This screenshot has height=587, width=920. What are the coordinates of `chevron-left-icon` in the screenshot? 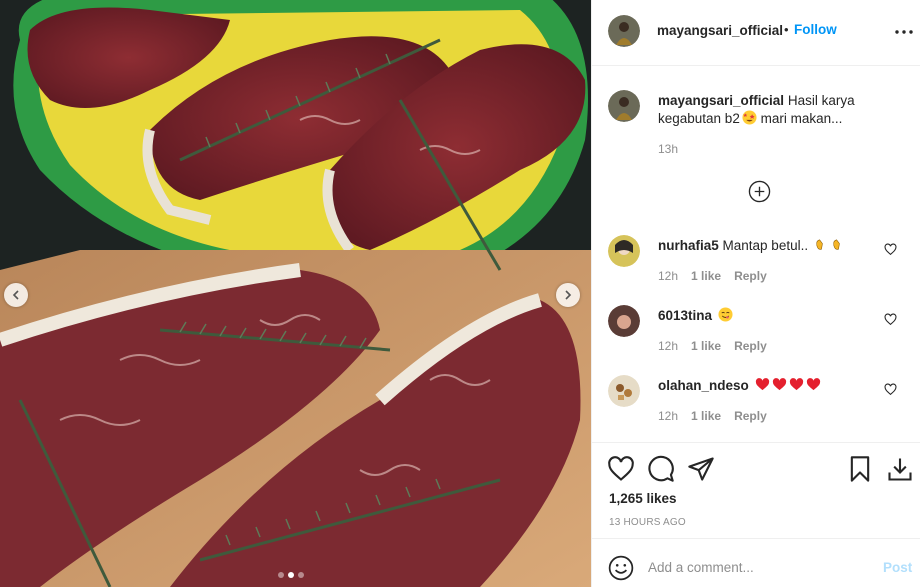 It's located at (15, 295).